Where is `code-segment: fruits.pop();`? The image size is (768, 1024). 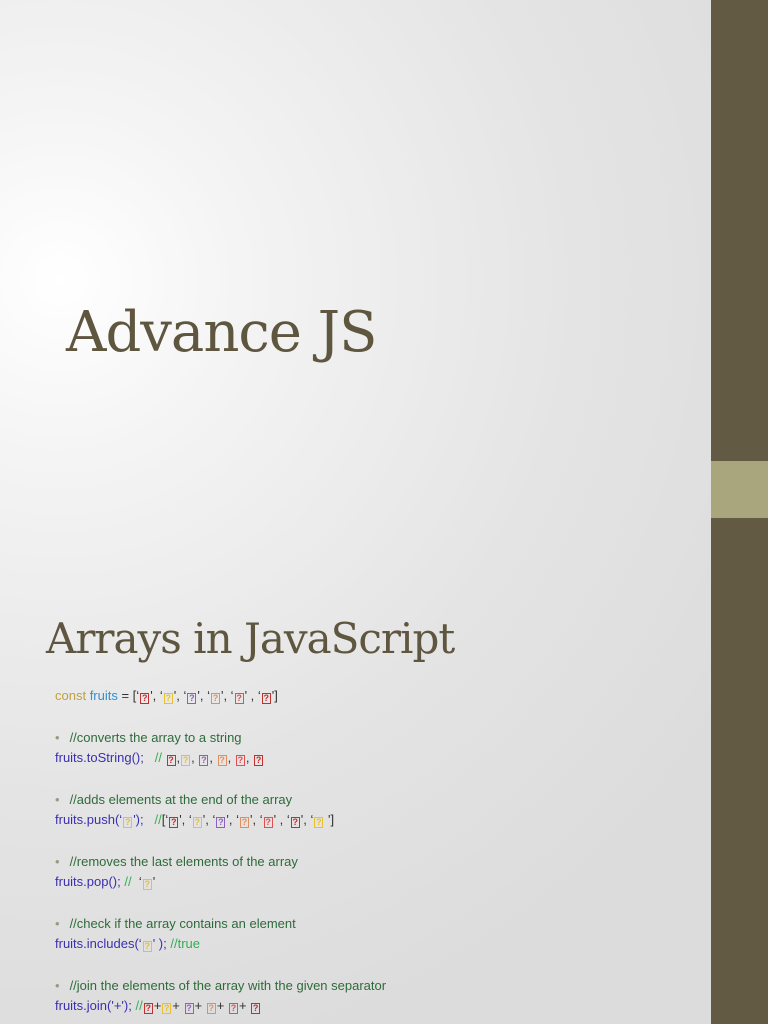
code-segment: fruits.pop(); is located at coordinates (90, 881).